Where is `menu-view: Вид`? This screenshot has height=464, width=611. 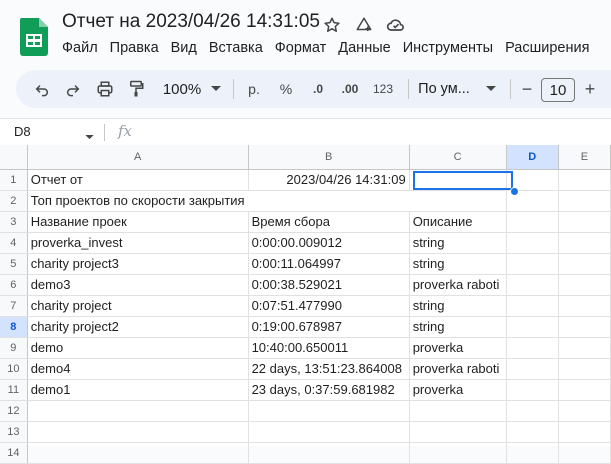 menu-view: Вид is located at coordinates (184, 50).